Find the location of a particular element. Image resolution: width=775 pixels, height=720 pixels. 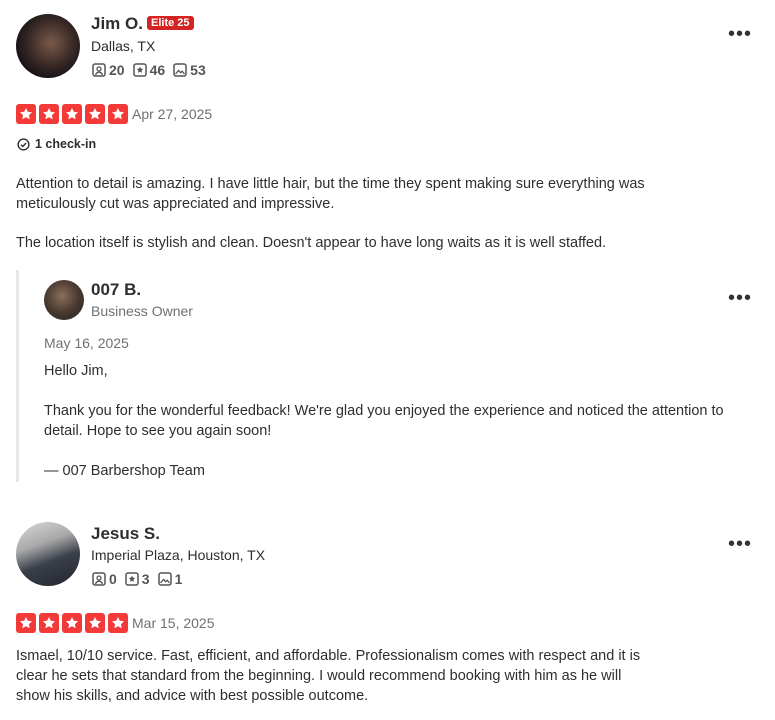

friends-stat: 0 is located at coordinates (104, 579).